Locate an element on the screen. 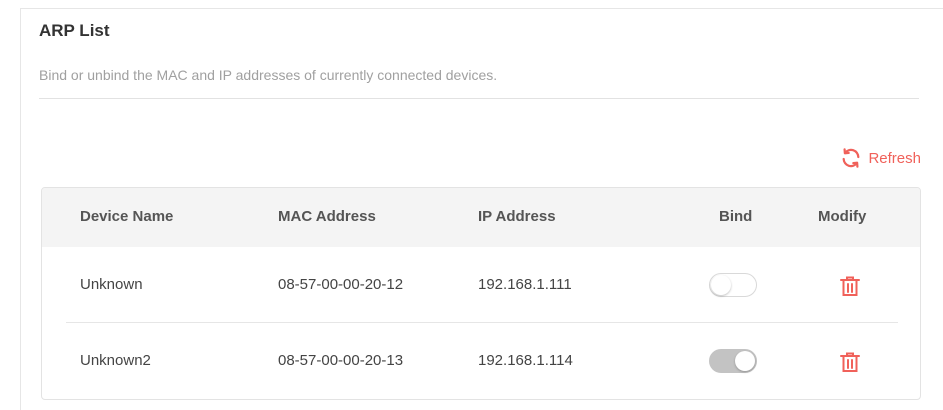 The image size is (943, 410). header-mac-address: MAC Address is located at coordinates (327, 216).